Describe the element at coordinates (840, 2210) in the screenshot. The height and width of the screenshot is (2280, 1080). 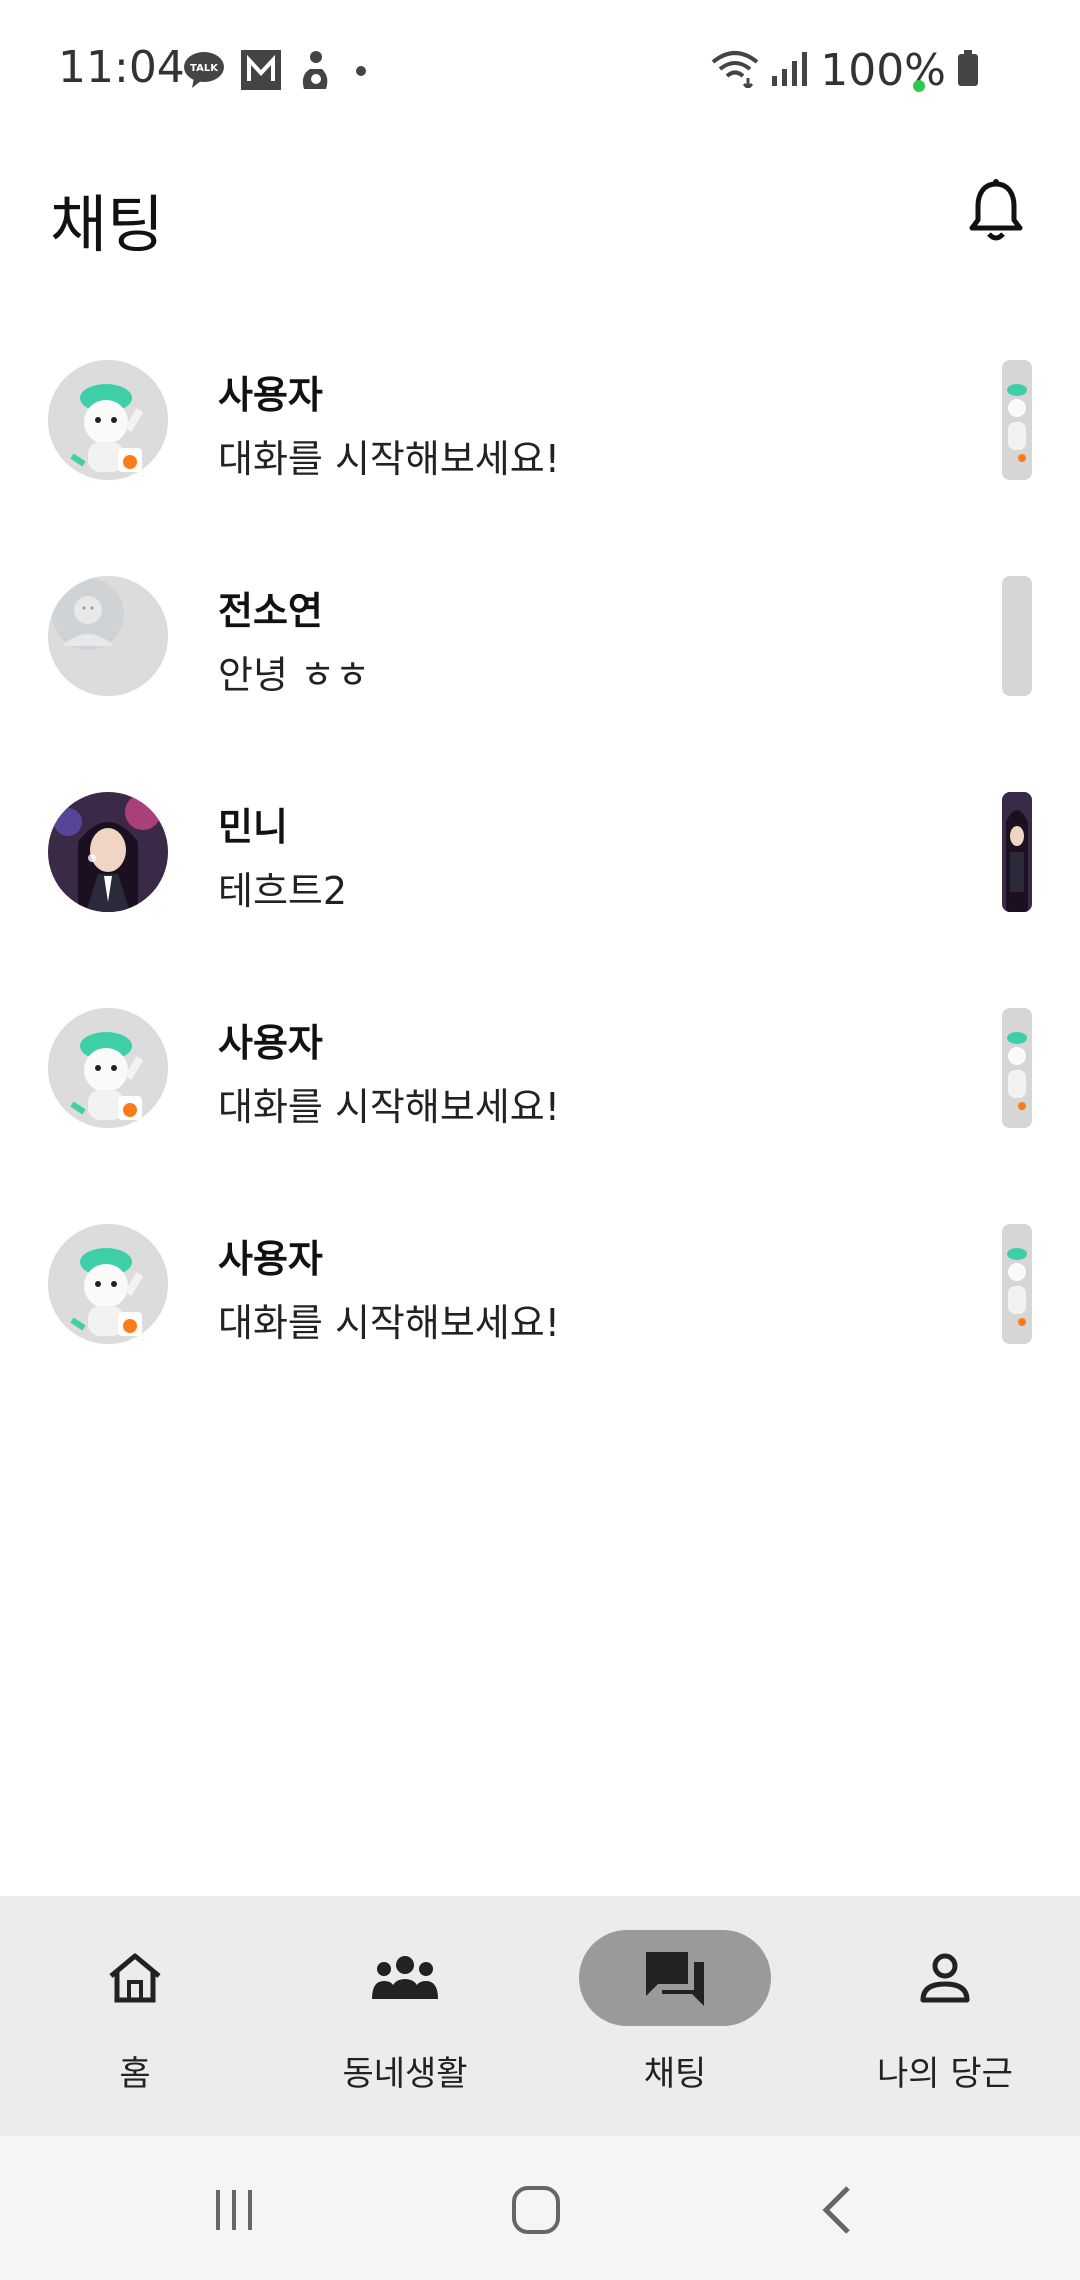
I see `back-icon` at that location.